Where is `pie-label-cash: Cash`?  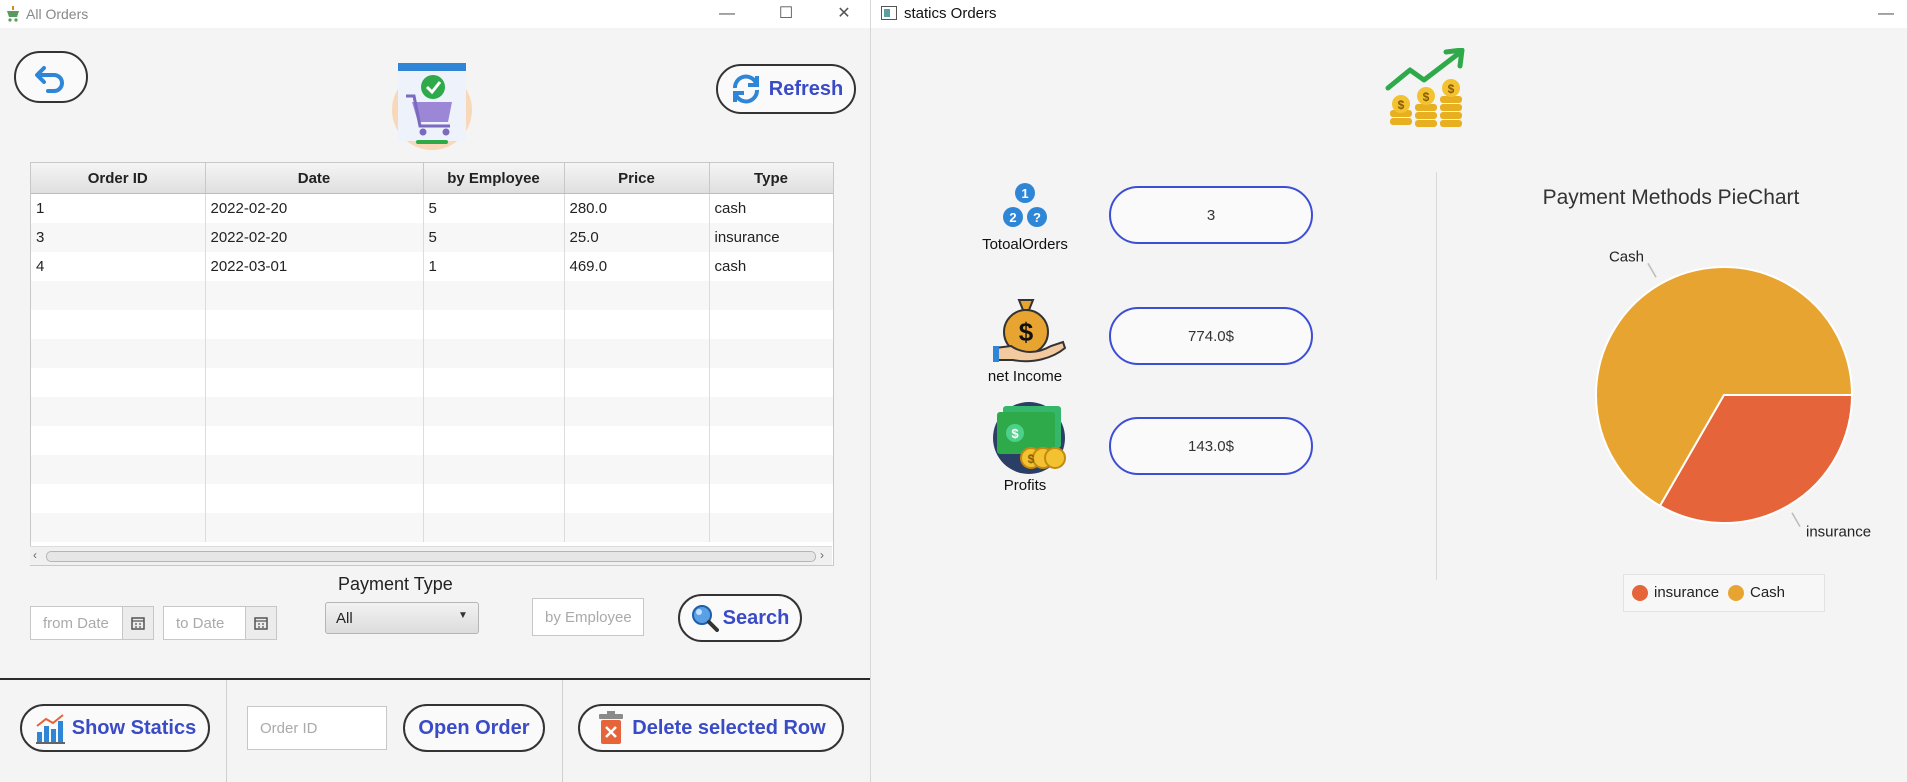 pie-label-cash: Cash is located at coordinates (1626, 256).